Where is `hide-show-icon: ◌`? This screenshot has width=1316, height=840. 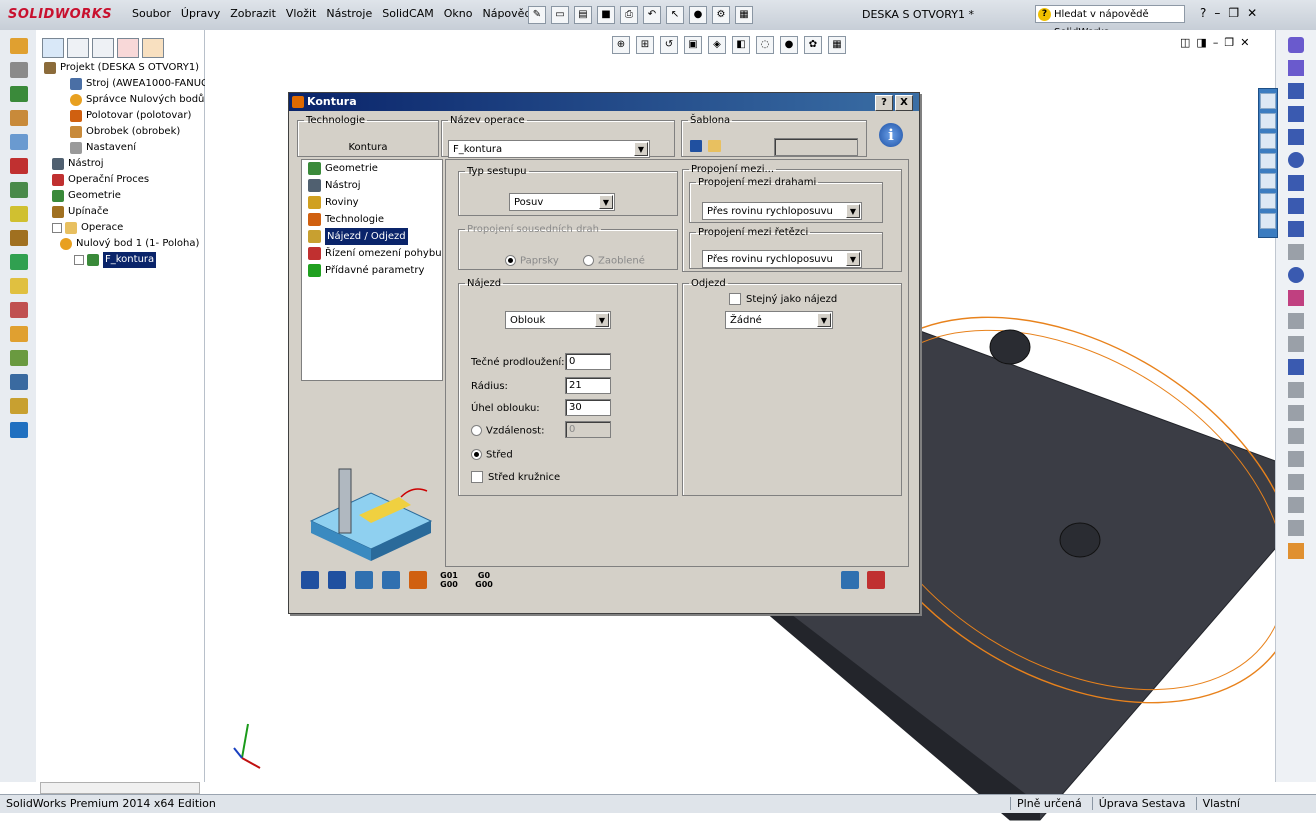
hide-show-icon: ◌ is located at coordinates (765, 45).